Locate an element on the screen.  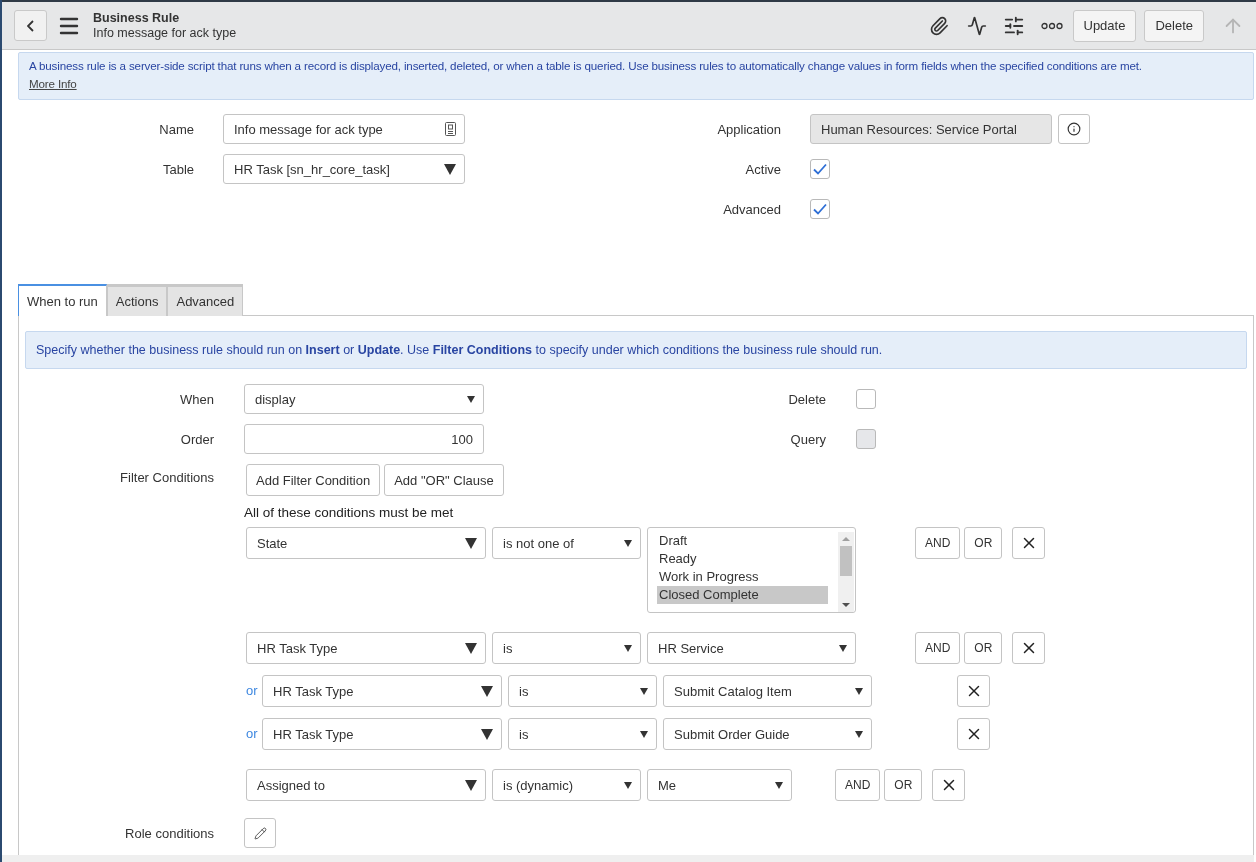
form-type-title: Business Rule is located at coordinates (137, 18).